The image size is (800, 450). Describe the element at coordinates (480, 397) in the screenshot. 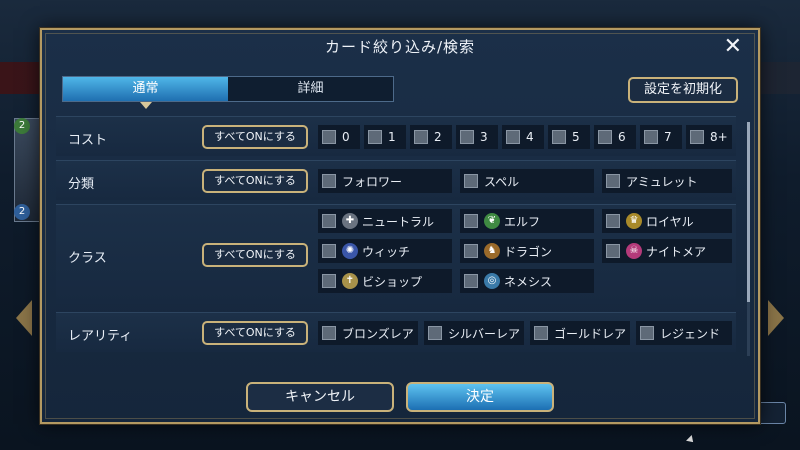

I see `confirm-button: 決定` at that location.